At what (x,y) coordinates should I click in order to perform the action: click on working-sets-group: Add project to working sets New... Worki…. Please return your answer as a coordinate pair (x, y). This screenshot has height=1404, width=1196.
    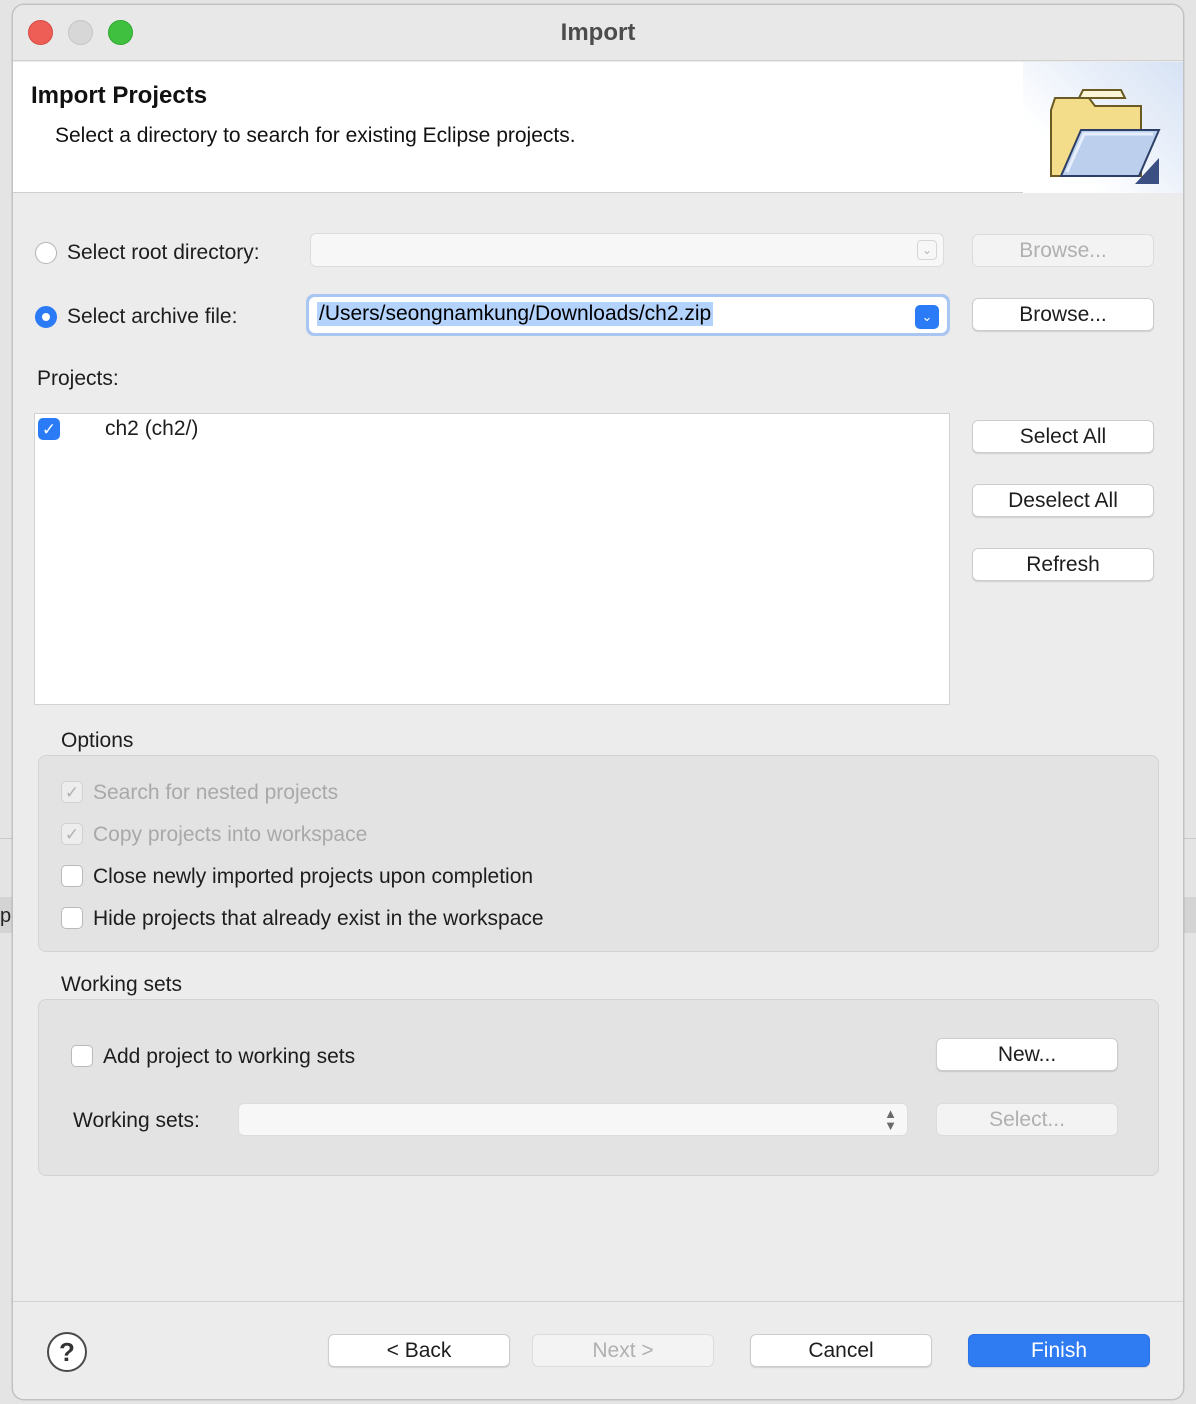
    Looking at the image, I should click on (598, 1087).